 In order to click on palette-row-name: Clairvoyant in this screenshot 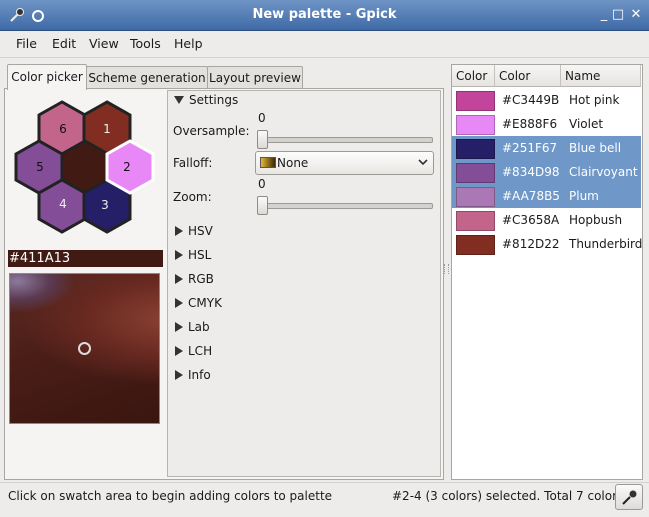, I will do `click(603, 172)`.